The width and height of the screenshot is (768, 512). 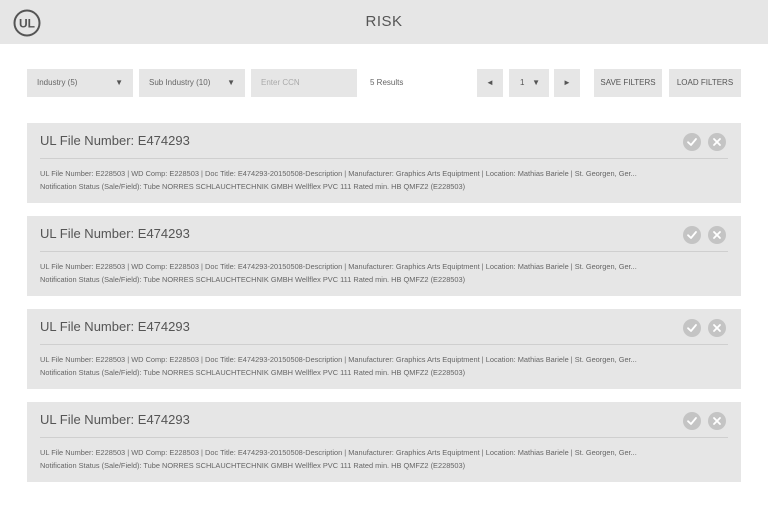 I want to click on ccn-input, so click(x=304, y=83).